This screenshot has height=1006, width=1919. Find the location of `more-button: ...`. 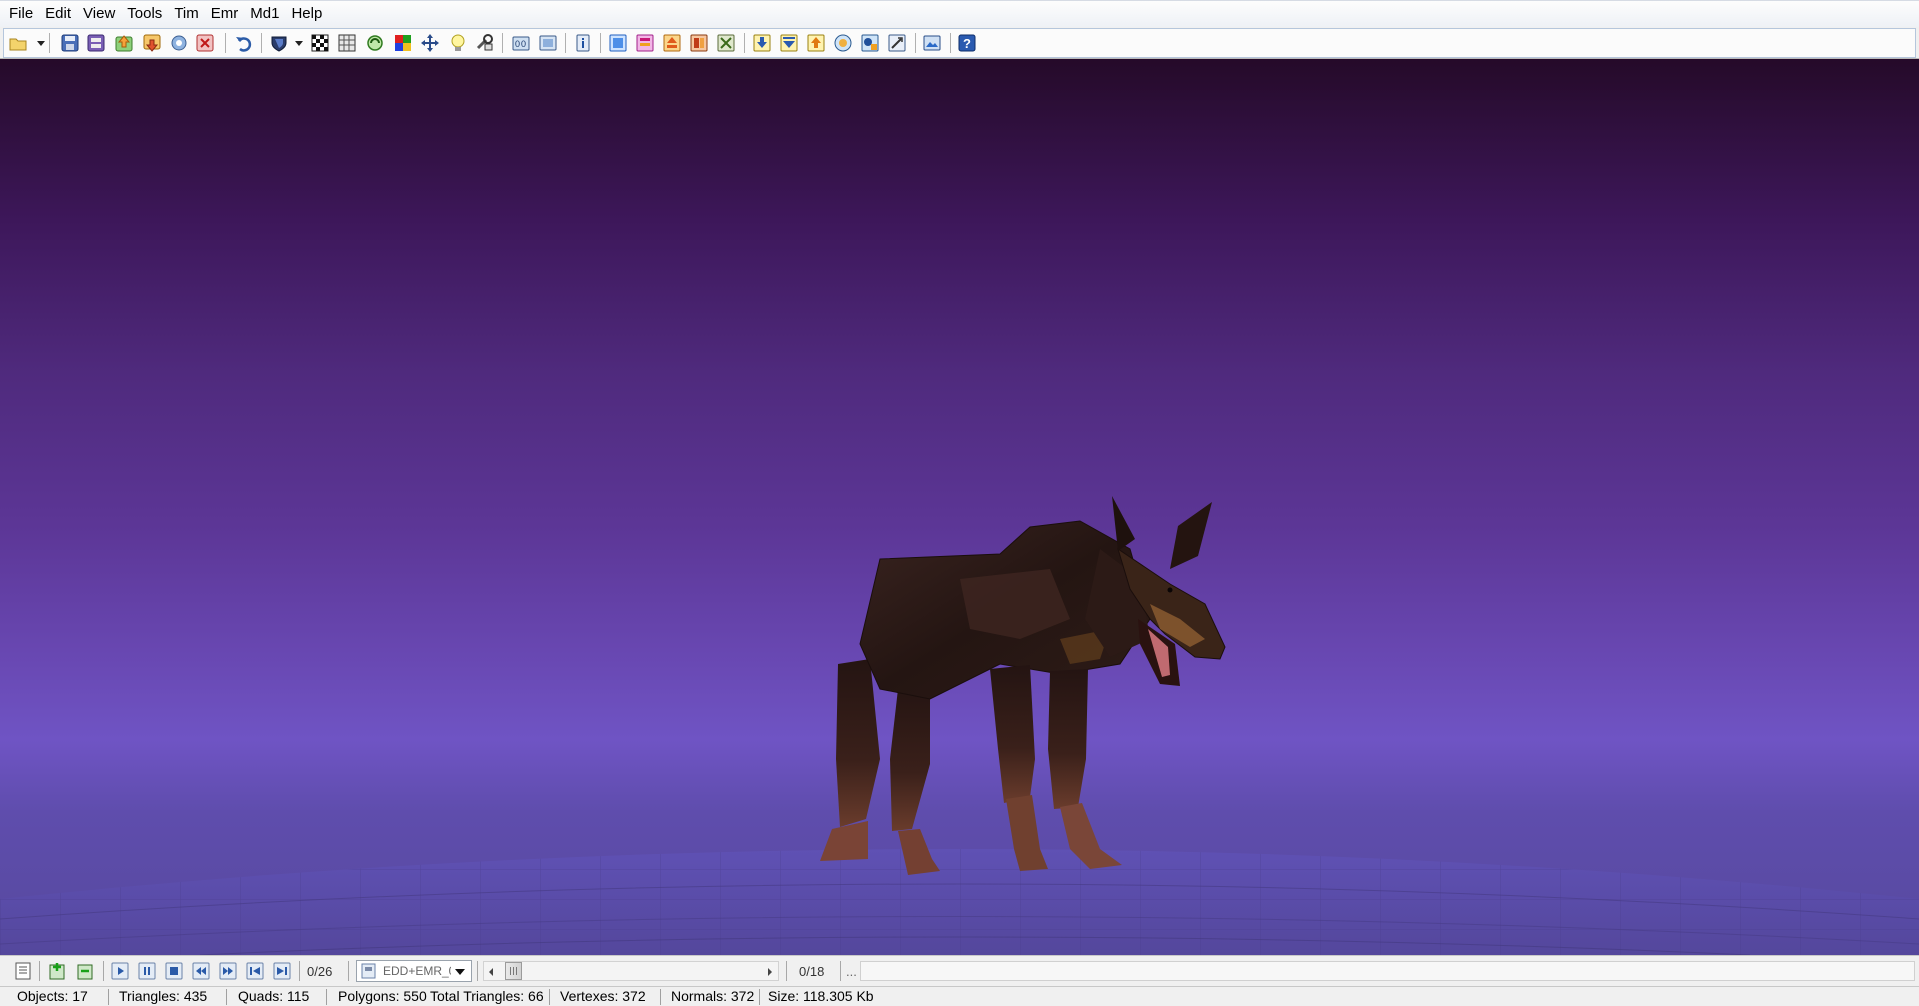

more-button: ... is located at coordinates (851, 971).